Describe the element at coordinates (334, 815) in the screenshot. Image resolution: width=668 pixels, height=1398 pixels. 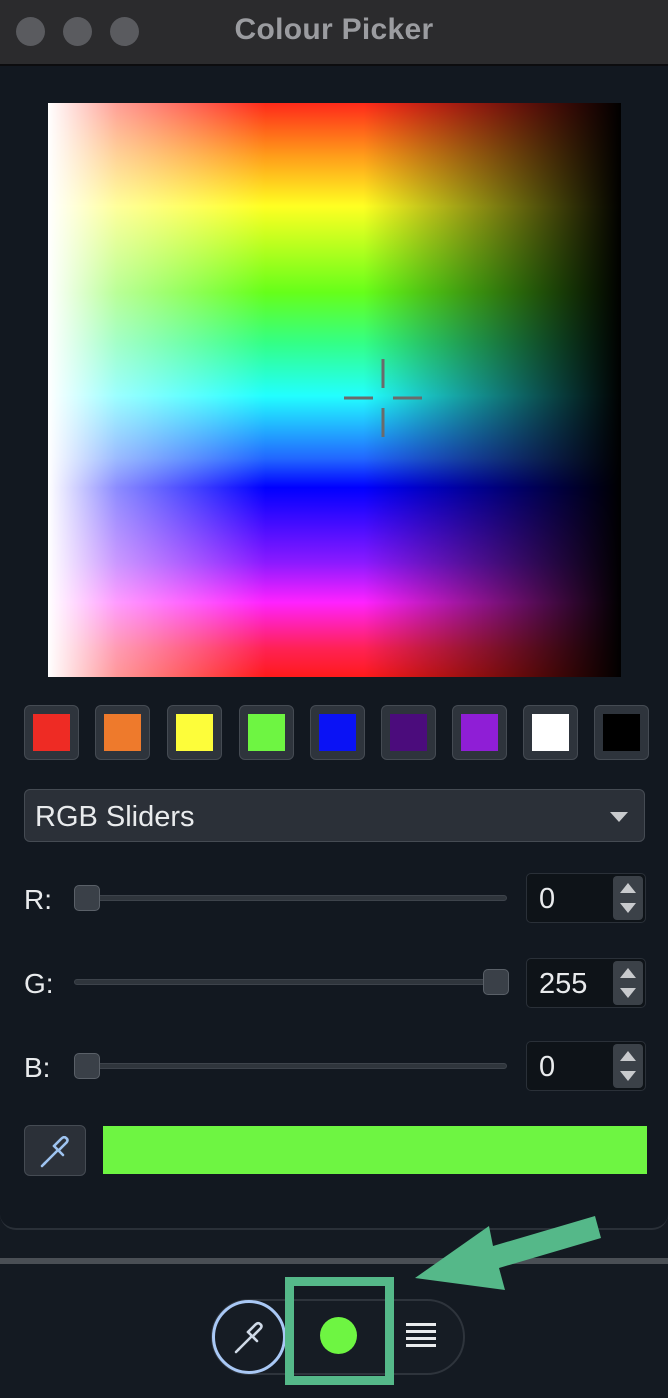
I see `colour-mode-dropdown: RGB Sliders` at that location.